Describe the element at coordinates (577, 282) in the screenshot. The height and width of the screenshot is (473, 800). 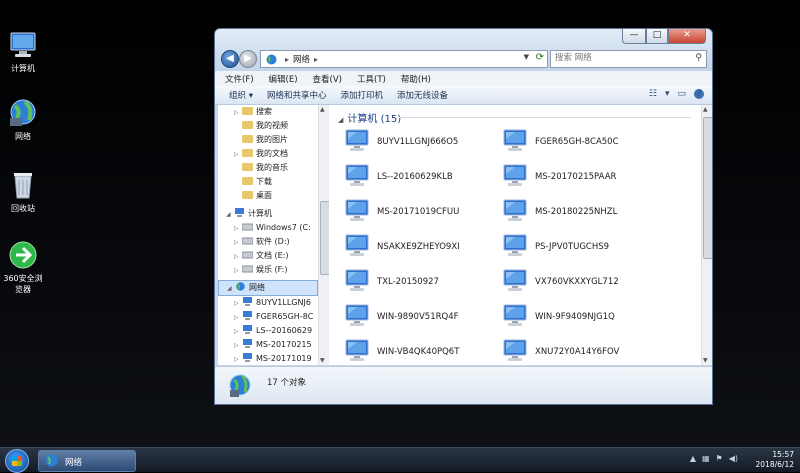
I see `computer-name: VX760VKXXYGL712` at that location.